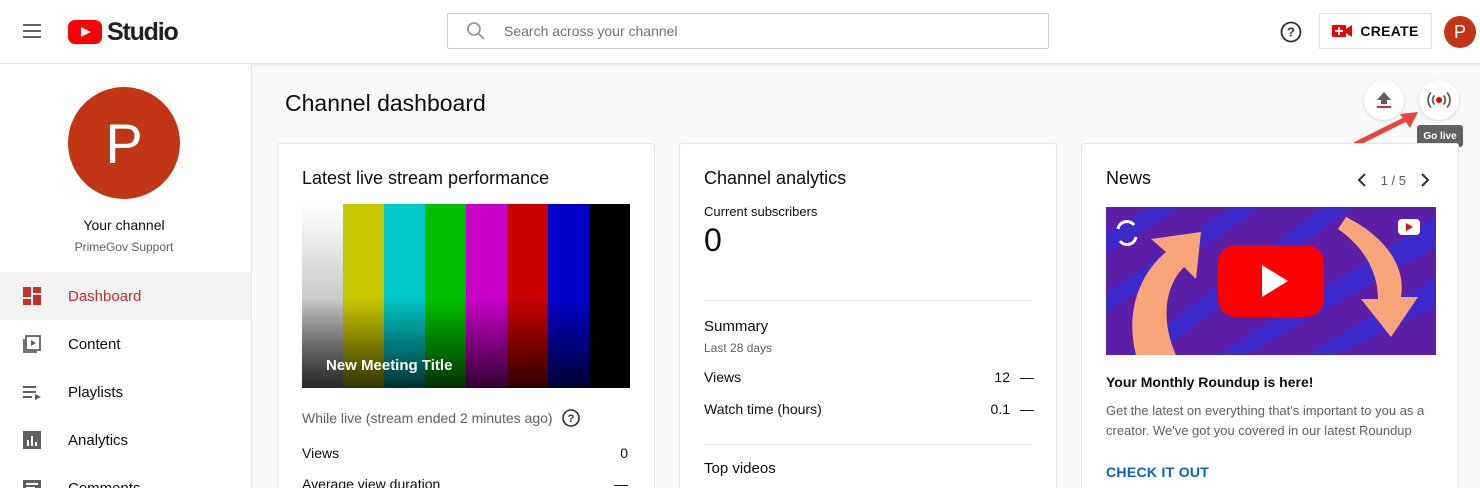 This screenshot has width=1480, height=488. What do you see at coordinates (96, 392) in the screenshot?
I see `sidebar-item-label: Playlists` at bounding box center [96, 392].